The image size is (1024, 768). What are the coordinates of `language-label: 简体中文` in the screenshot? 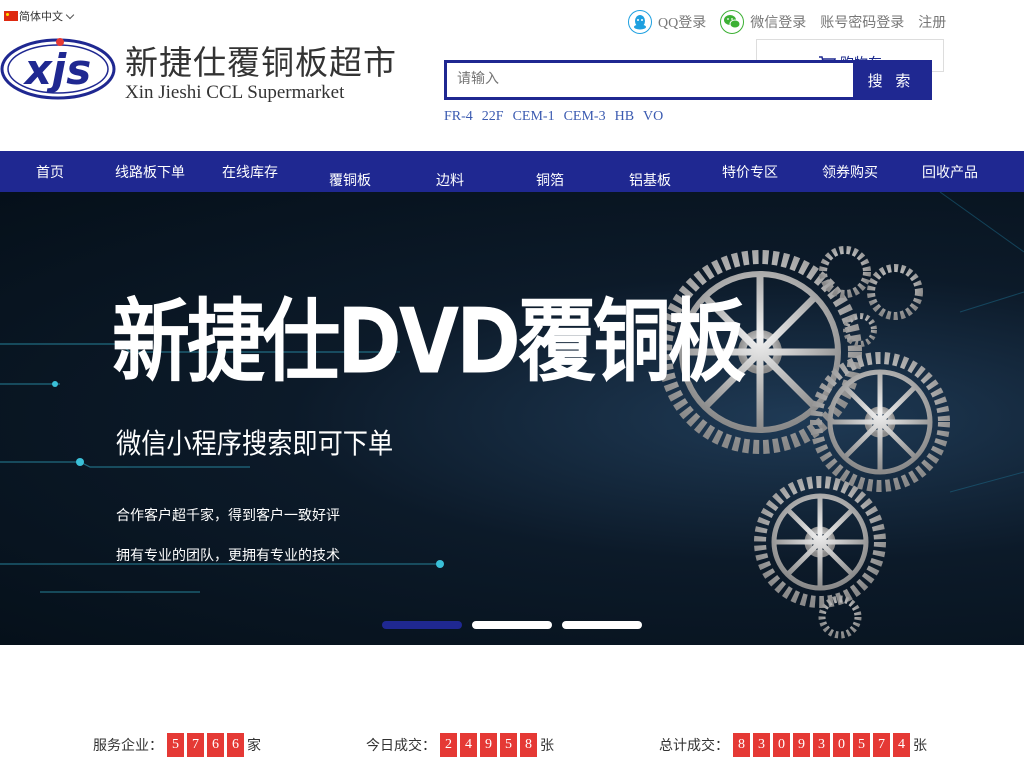 It's located at (41, 16).